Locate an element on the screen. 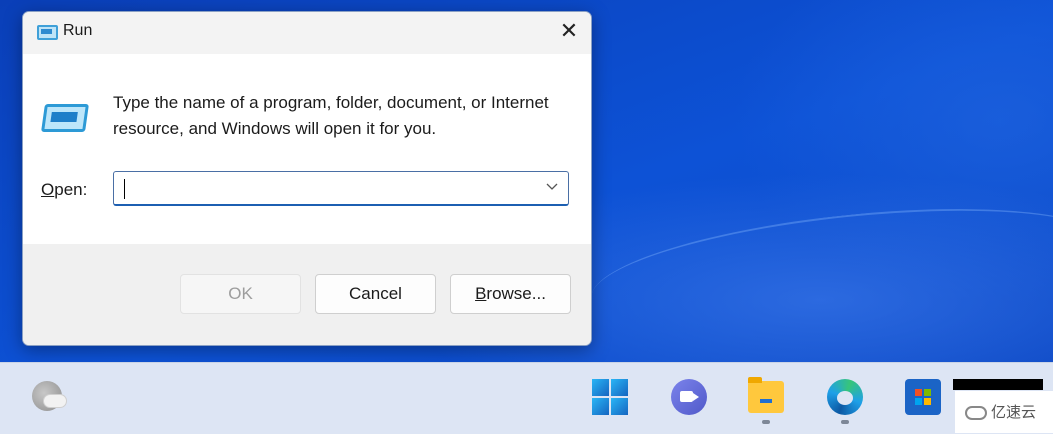  run-icon is located at coordinates (65, 118).